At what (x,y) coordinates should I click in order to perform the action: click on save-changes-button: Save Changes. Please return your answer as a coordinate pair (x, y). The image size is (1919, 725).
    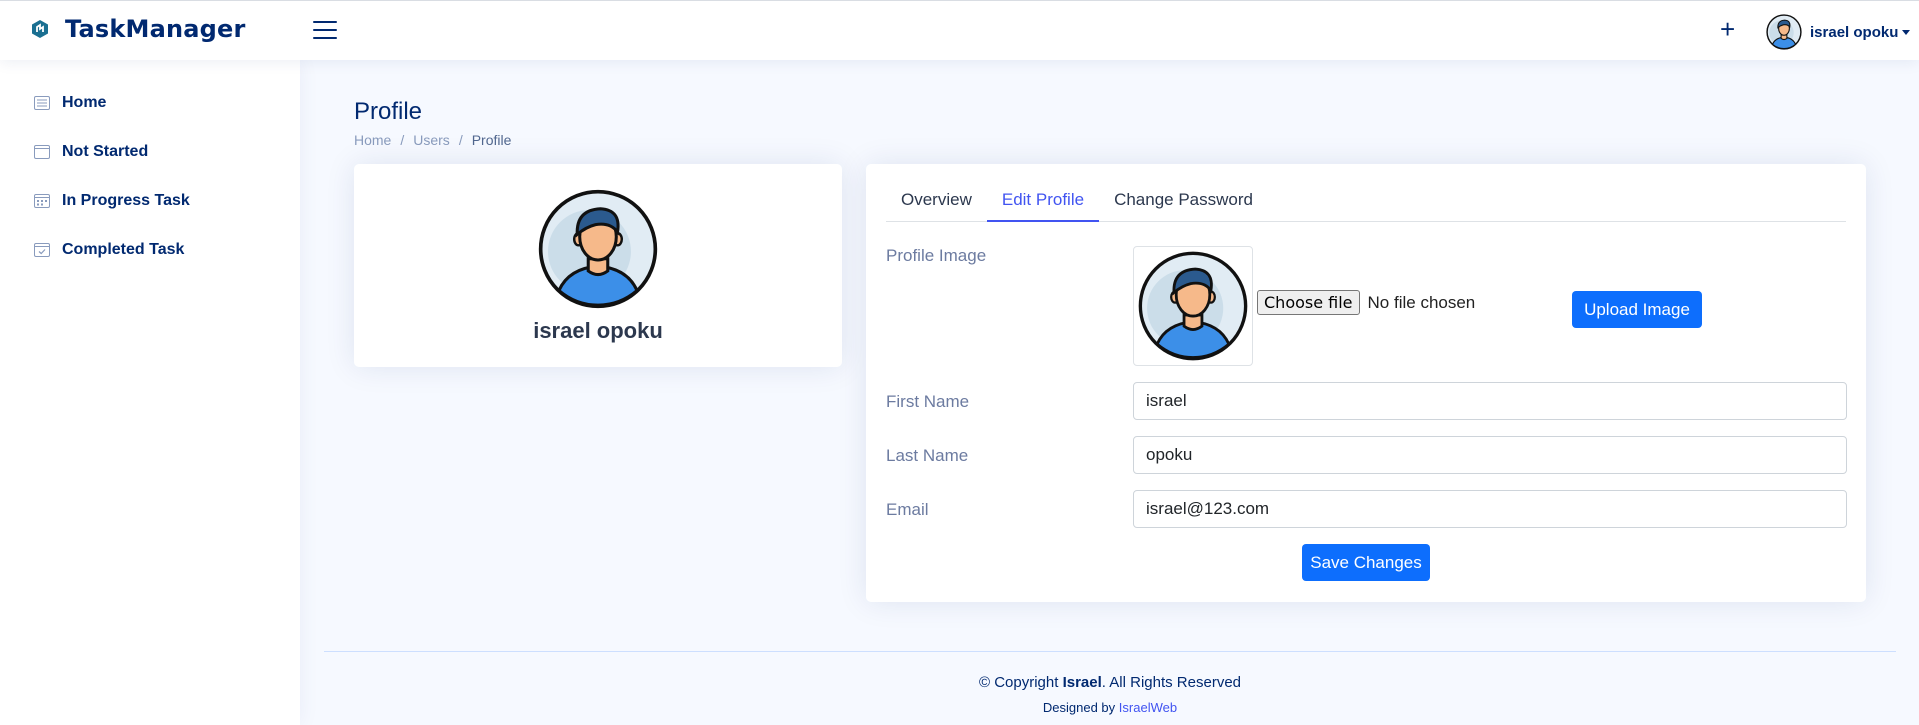
    Looking at the image, I should click on (1366, 562).